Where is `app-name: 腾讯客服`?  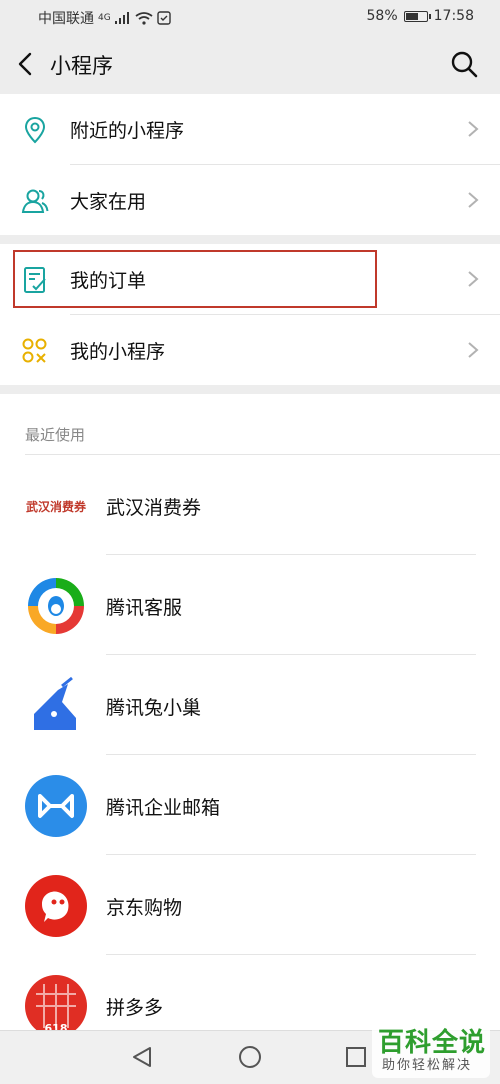 app-name: 腾讯客服 is located at coordinates (144, 608).